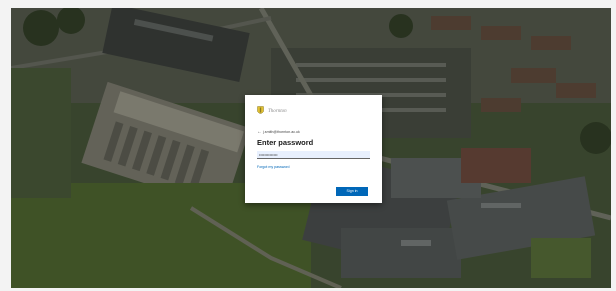 This screenshot has height=291, width=616. I want to click on page-title: Enter password, so click(285, 142).